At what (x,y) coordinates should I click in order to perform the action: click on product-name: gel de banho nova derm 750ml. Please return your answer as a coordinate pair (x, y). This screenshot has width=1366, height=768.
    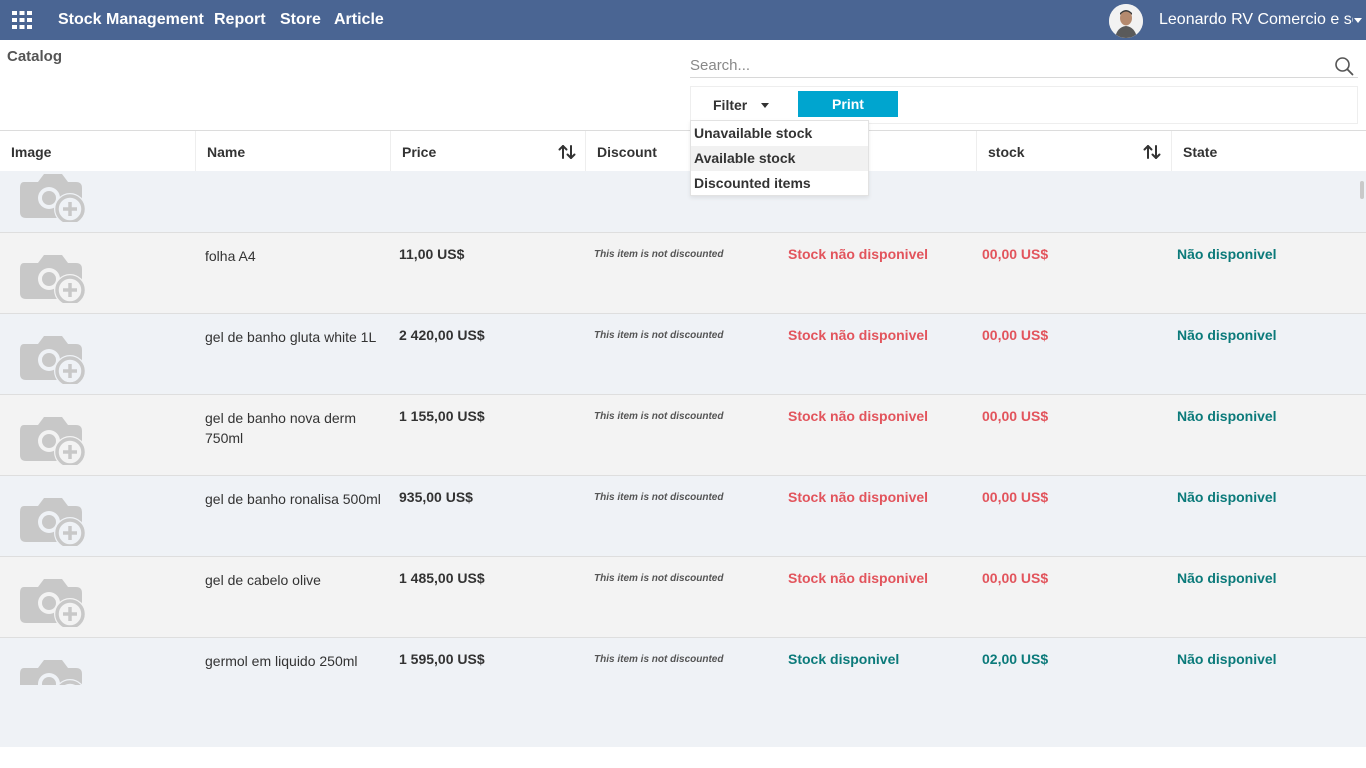
    Looking at the image, I should click on (280, 428).